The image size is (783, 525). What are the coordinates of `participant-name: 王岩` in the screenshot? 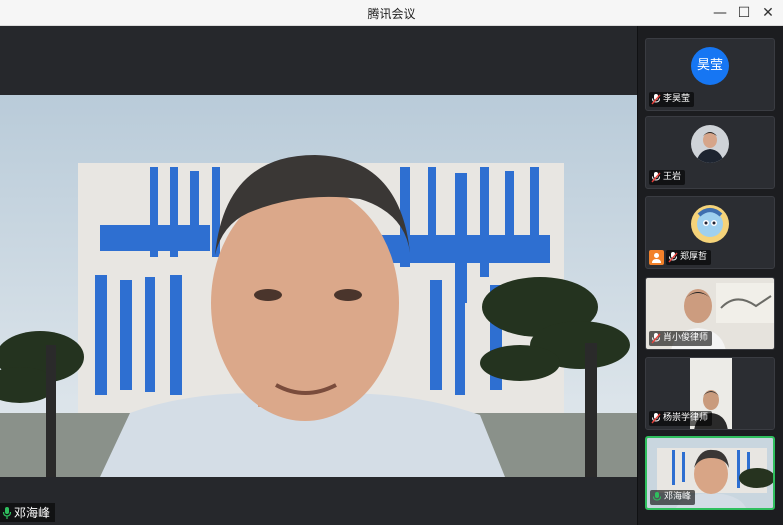 It's located at (672, 177).